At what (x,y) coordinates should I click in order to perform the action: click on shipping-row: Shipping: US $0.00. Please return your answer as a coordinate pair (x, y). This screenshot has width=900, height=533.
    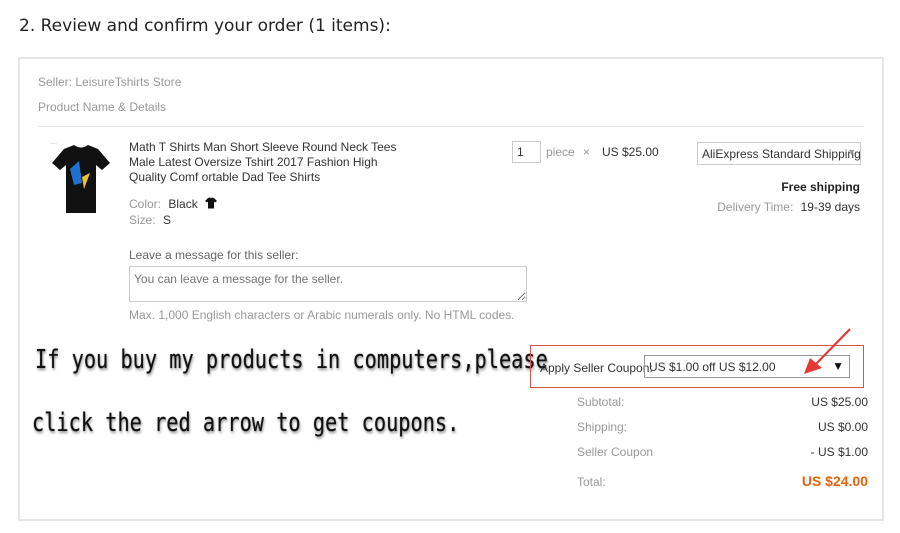
    Looking at the image, I should click on (722, 427).